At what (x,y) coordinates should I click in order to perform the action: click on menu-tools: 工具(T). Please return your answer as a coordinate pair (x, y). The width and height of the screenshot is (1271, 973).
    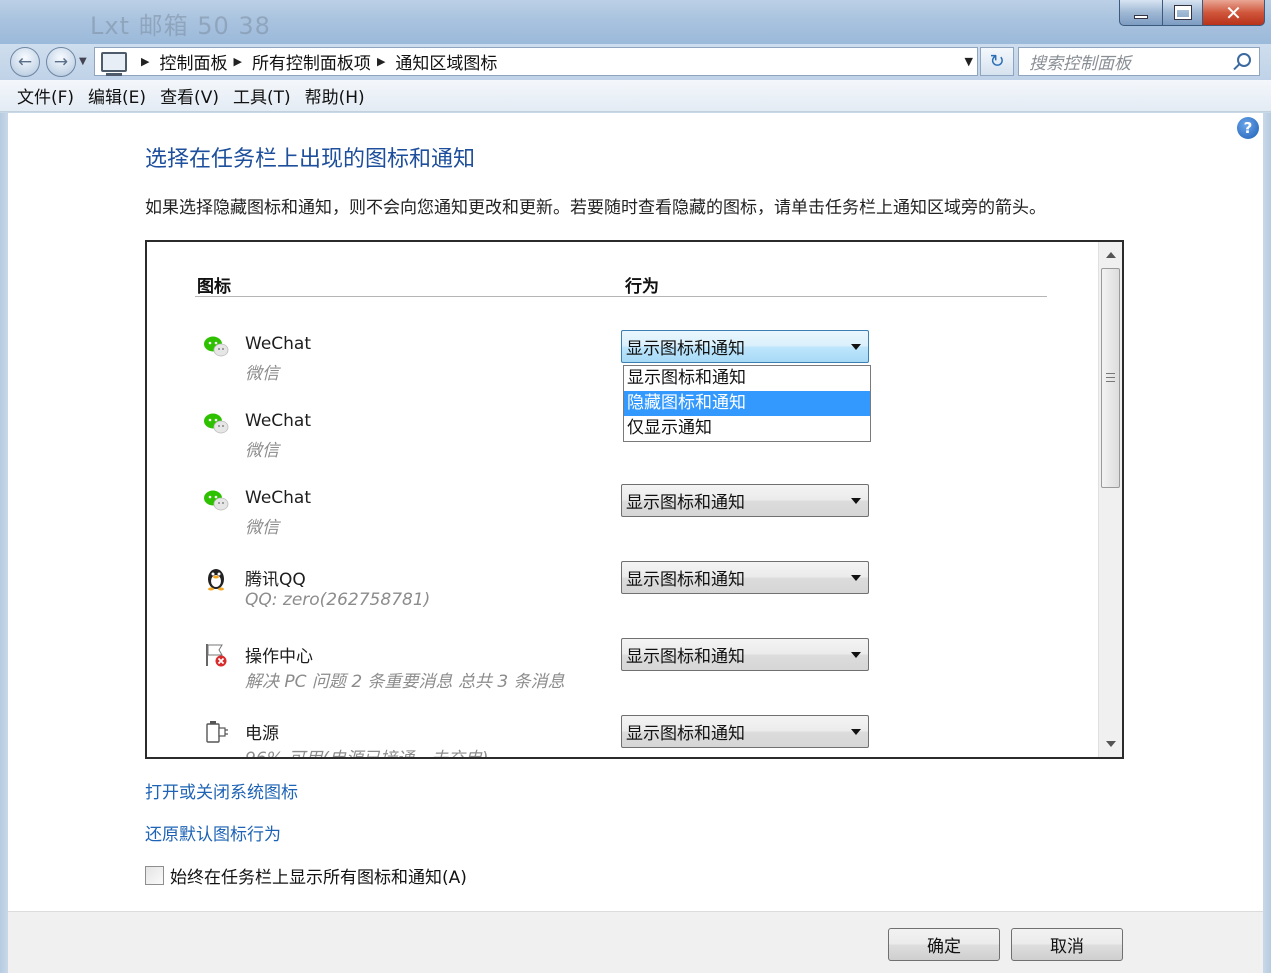
    Looking at the image, I should click on (262, 95).